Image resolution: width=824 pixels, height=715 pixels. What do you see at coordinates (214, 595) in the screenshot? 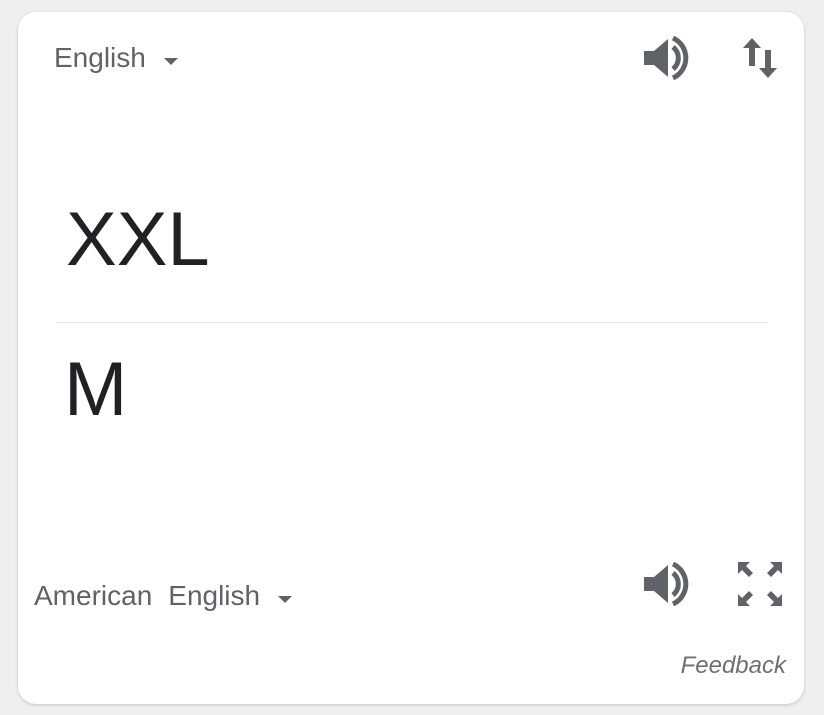
I see `target-language-label-word2: English` at bounding box center [214, 595].